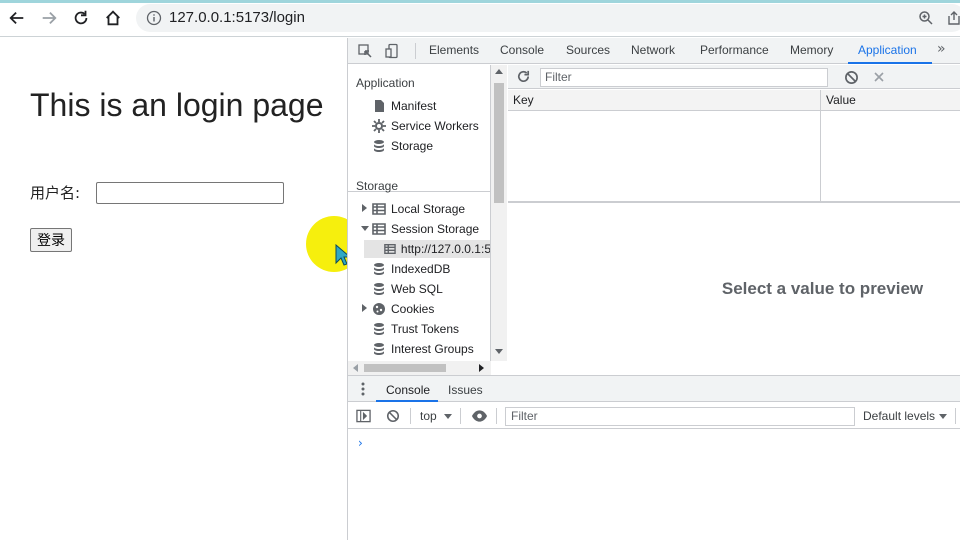 The height and width of the screenshot is (540, 960). I want to click on sidebar-item-interest-groups: Interest Groups, so click(423, 349).